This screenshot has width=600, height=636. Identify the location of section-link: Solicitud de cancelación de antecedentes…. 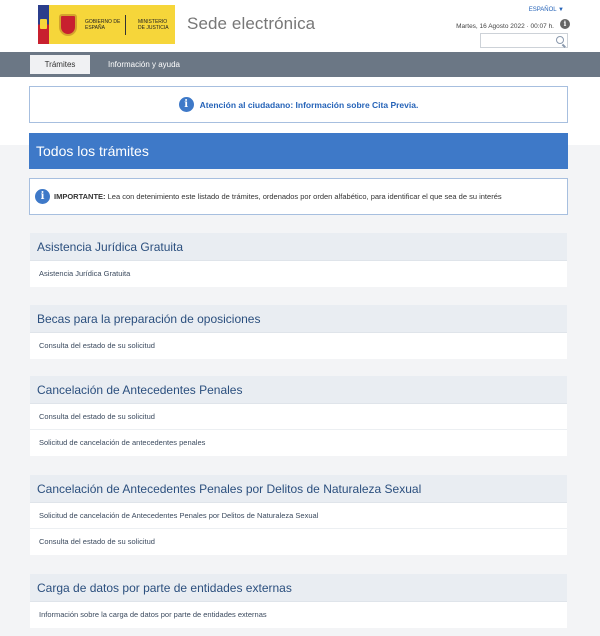
(298, 443).